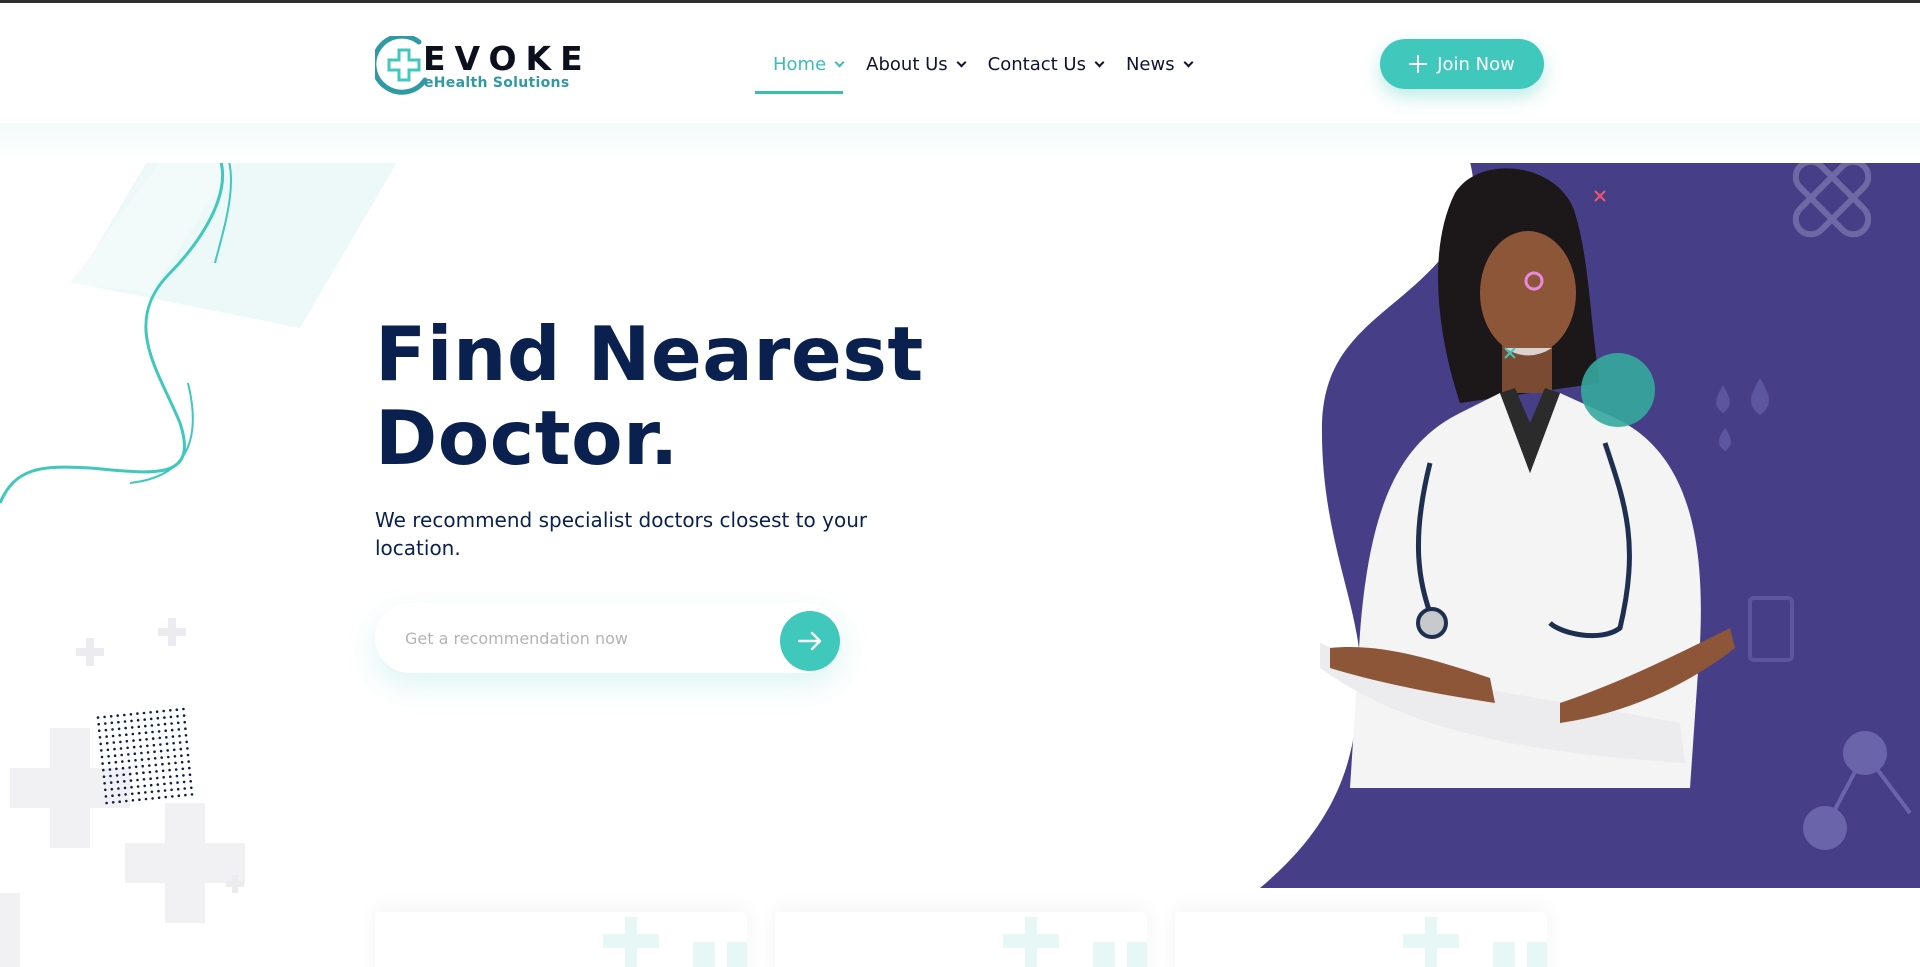 The height and width of the screenshot is (967, 1920). I want to click on hero-title: Find Nearest Doctor., so click(675, 396).